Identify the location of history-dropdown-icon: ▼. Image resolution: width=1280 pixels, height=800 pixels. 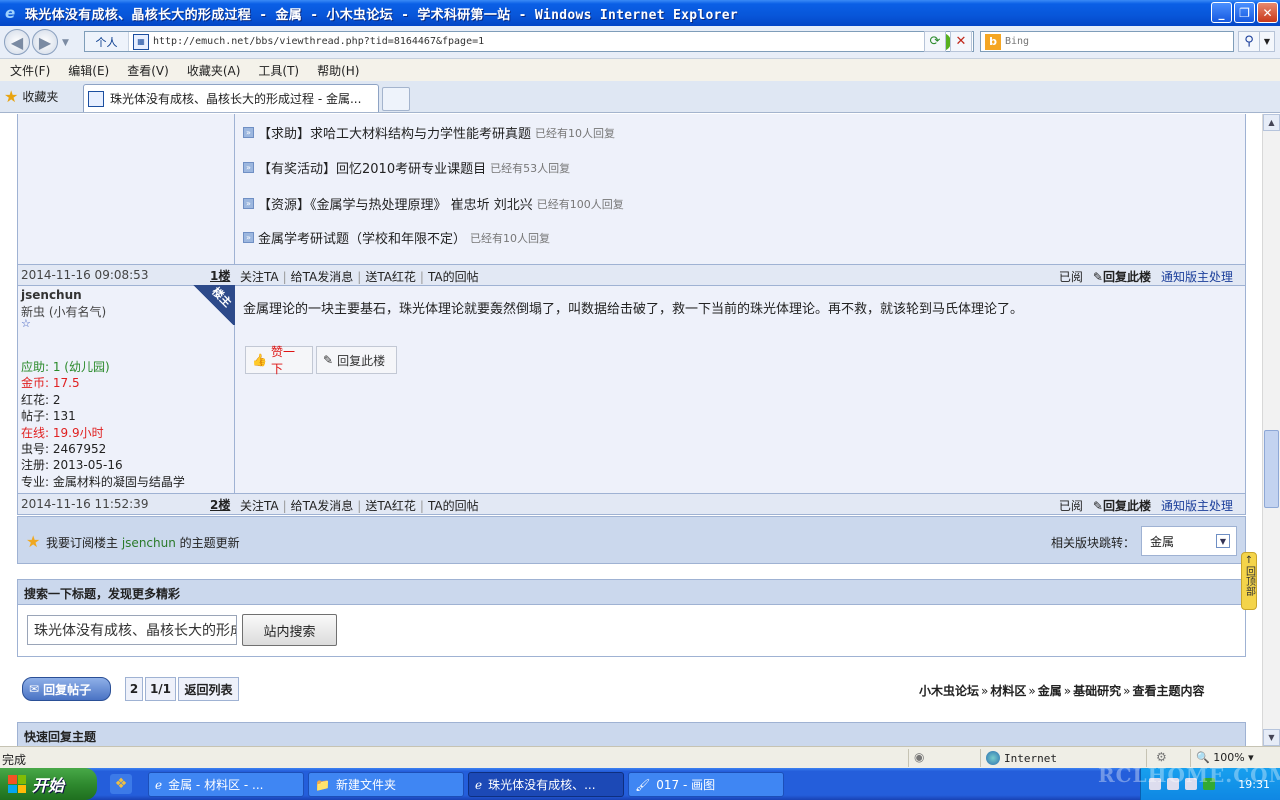
(65, 43).